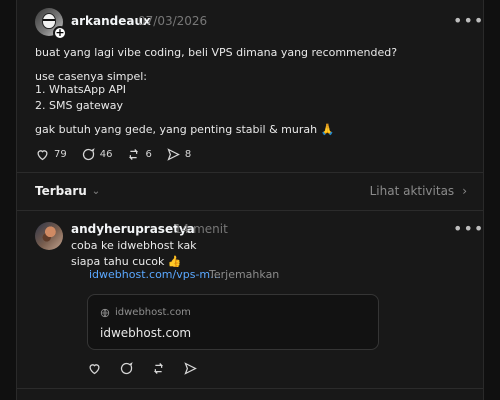 Image resolution: width=500 pixels, height=400 pixels. I want to click on comment-button: 46, so click(97, 154).